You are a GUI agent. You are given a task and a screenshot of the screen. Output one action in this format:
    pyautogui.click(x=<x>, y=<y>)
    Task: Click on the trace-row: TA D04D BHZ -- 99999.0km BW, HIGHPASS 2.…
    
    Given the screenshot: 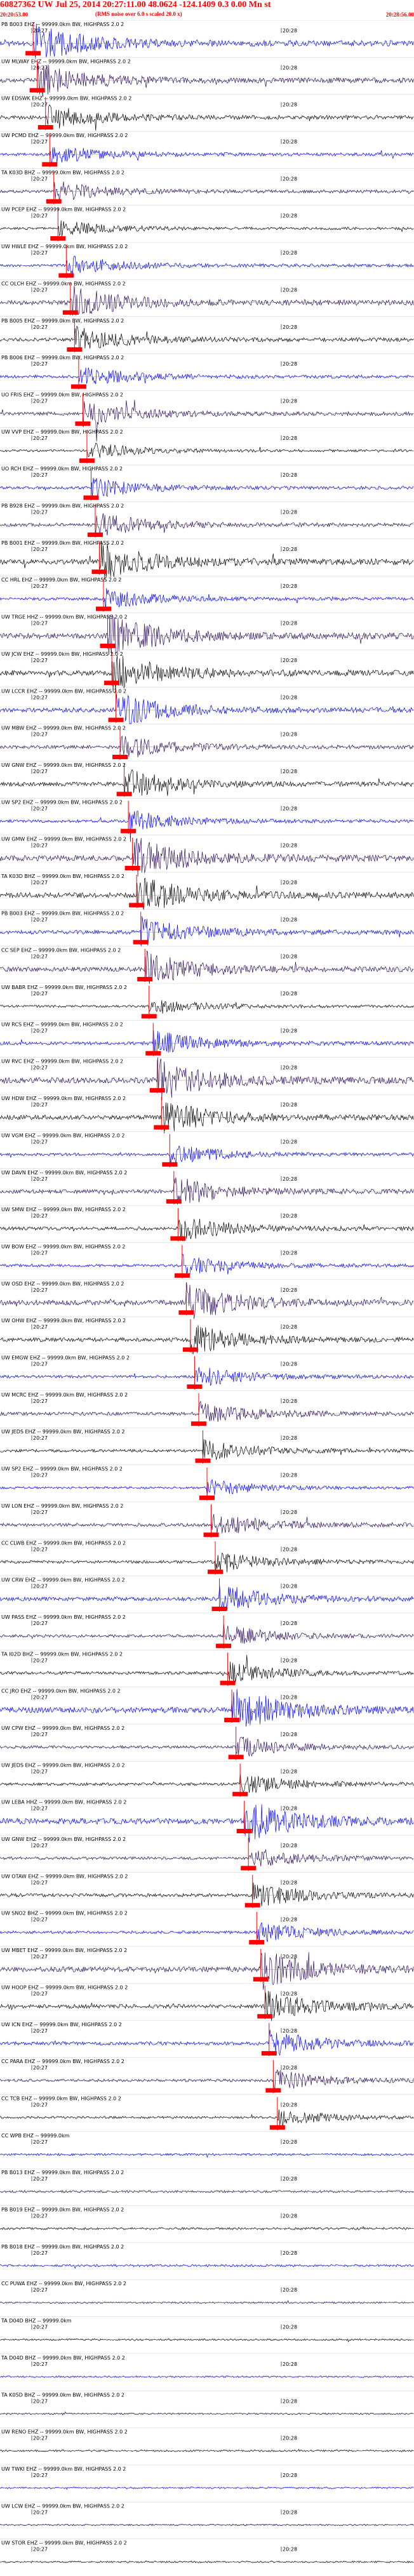 What is the action you would take?
    pyautogui.click(x=207, y=2366)
    